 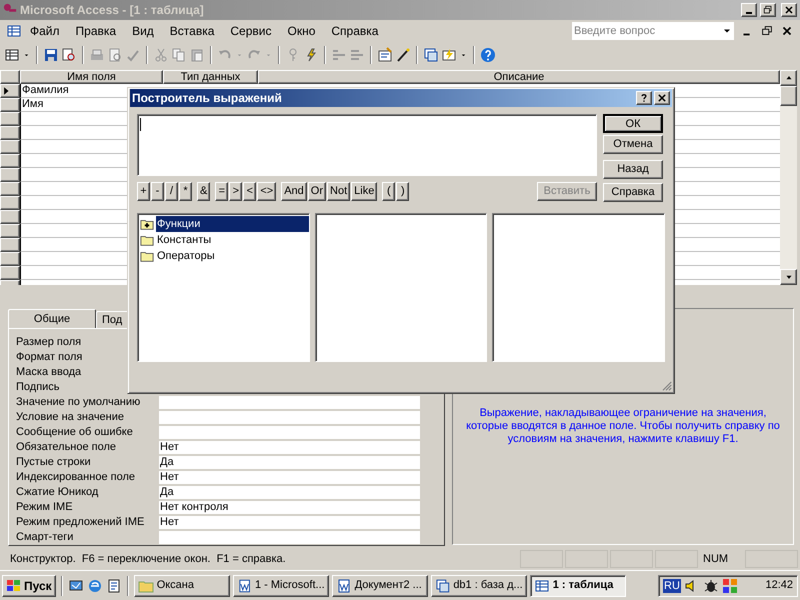 What do you see at coordinates (210, 77) in the screenshot?
I see `column-header: Тип данных` at bounding box center [210, 77].